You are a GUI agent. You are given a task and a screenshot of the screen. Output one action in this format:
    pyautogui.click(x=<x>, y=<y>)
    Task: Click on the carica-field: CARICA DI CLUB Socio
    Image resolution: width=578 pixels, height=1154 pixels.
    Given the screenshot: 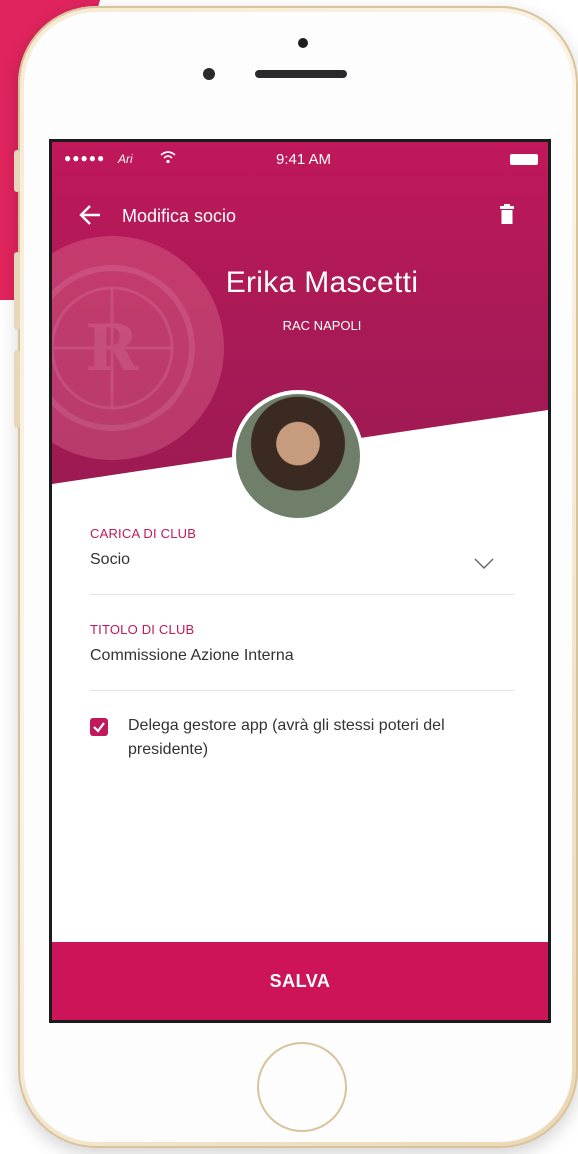 What is the action you would take?
    pyautogui.click(x=302, y=560)
    